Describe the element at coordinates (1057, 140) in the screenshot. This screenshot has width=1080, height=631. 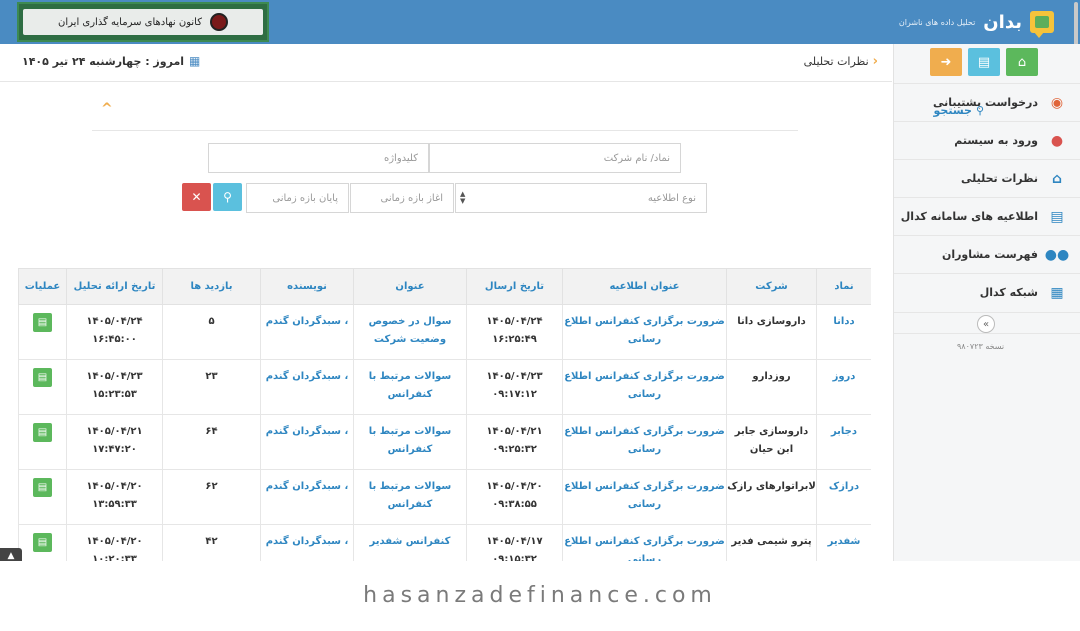
I see `user-icon: ●` at that location.